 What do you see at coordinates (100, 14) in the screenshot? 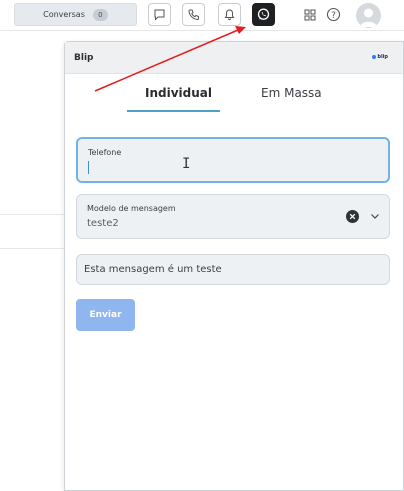
I see `conversas-count-badge: 0` at bounding box center [100, 14].